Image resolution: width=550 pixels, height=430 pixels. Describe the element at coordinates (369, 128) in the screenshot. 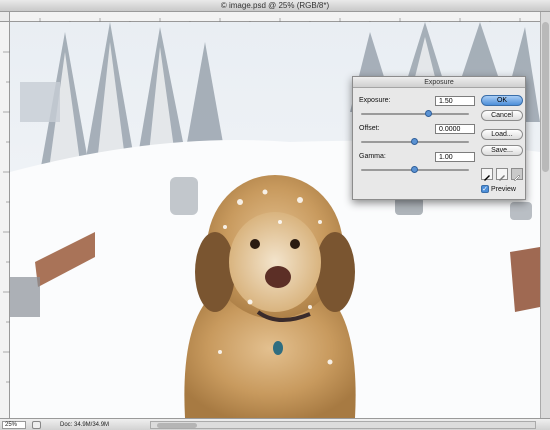

I see `offset-label: Offset:` at that location.